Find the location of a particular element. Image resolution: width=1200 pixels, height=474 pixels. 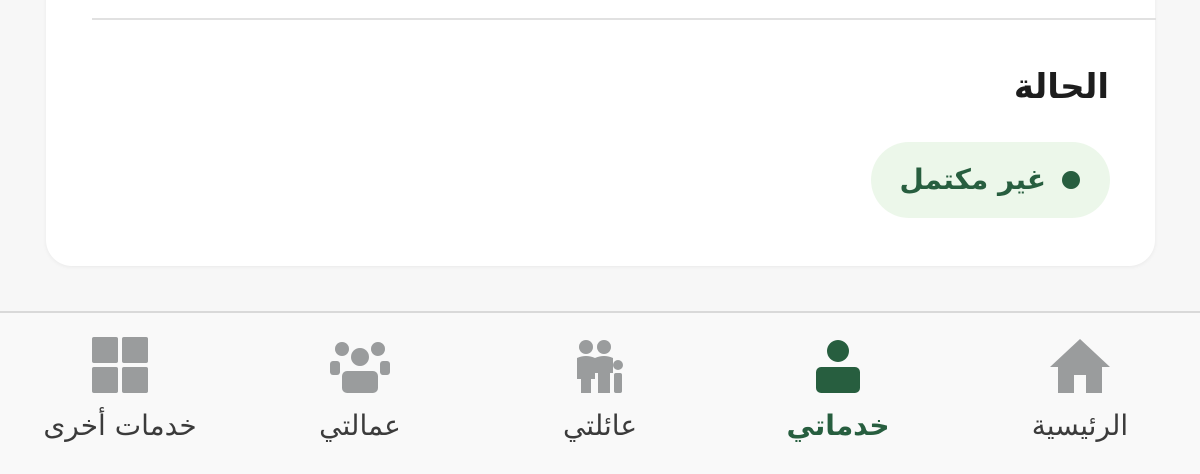

workers-icon is located at coordinates (360, 367).